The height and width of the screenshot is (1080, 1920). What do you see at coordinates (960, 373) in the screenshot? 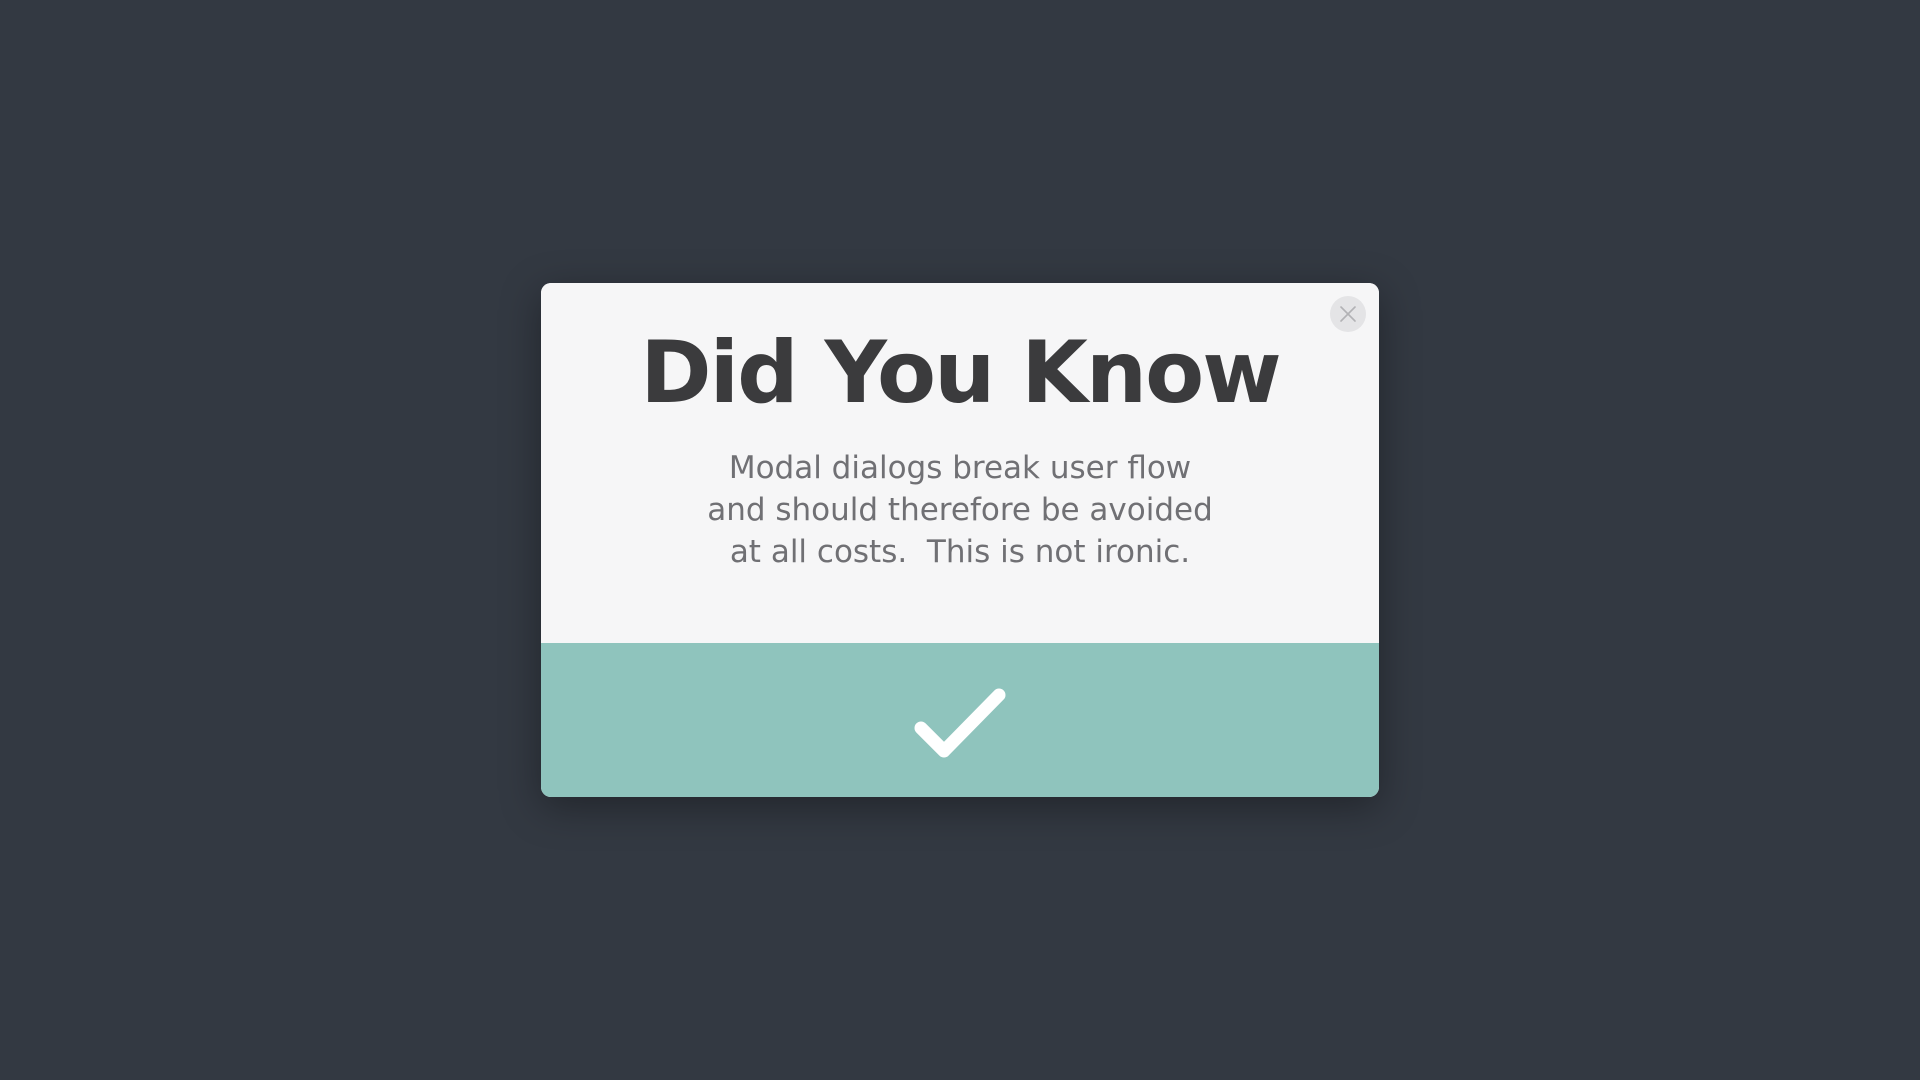
I see `modal-title: Did You Know` at bounding box center [960, 373].